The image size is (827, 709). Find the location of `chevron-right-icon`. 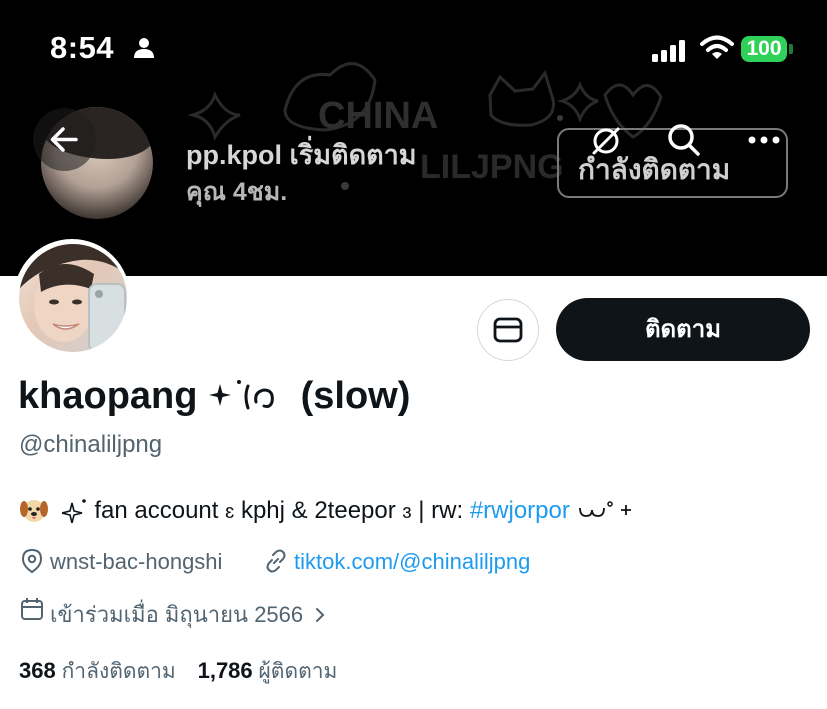

chevron-right-icon is located at coordinates (320, 615).